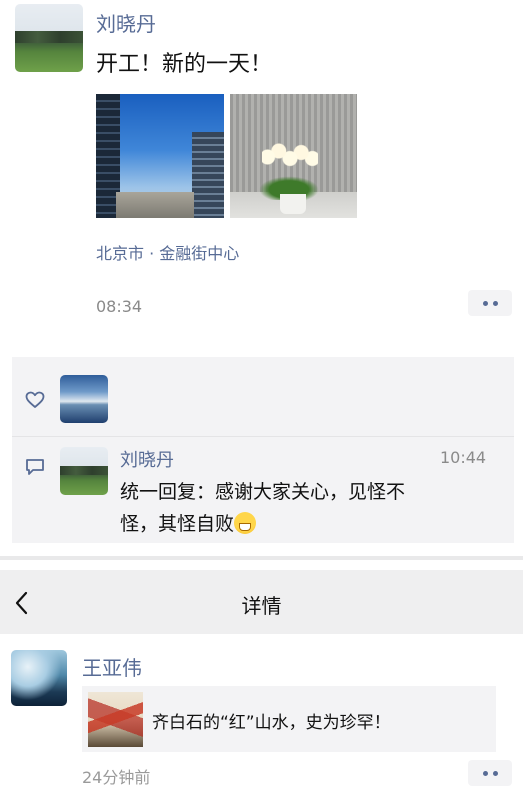 This screenshot has height=789, width=523. What do you see at coordinates (261, 606) in the screenshot?
I see `page-title: 详情` at bounding box center [261, 606].